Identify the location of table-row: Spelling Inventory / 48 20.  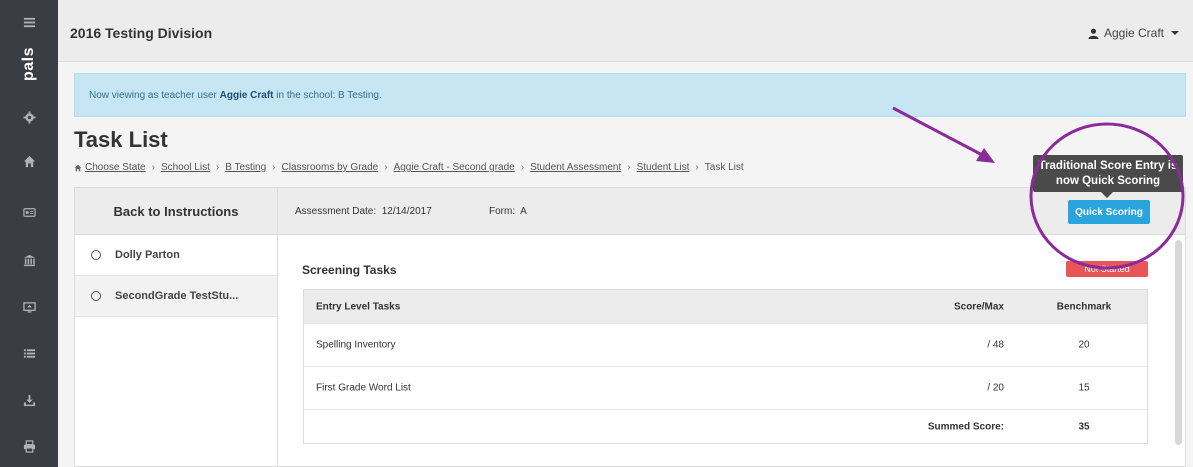
(725, 345).